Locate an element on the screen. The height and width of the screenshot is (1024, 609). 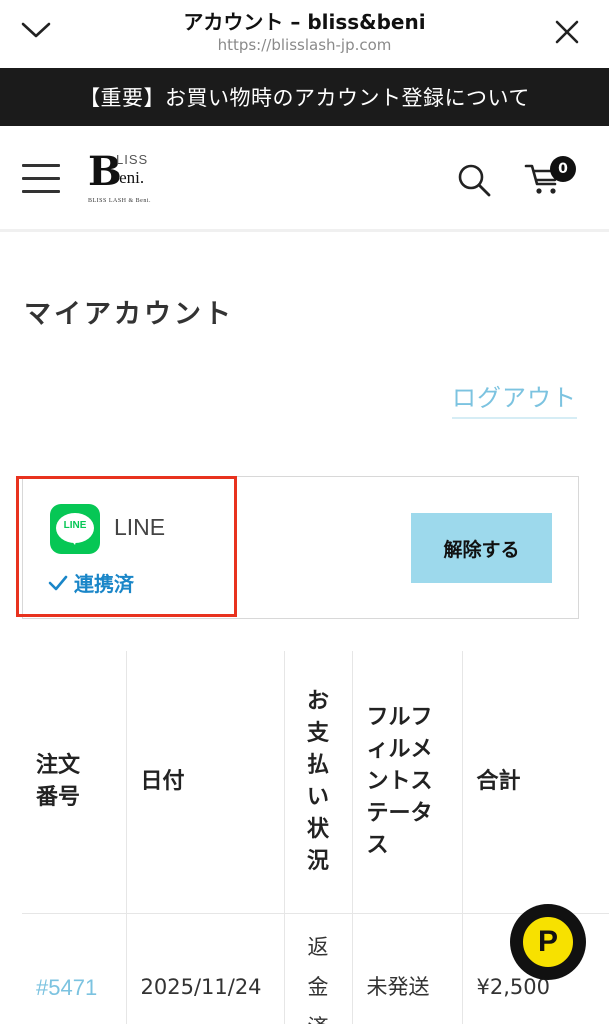
cell-fulfillment-status: 未発送 is located at coordinates (407, 968).